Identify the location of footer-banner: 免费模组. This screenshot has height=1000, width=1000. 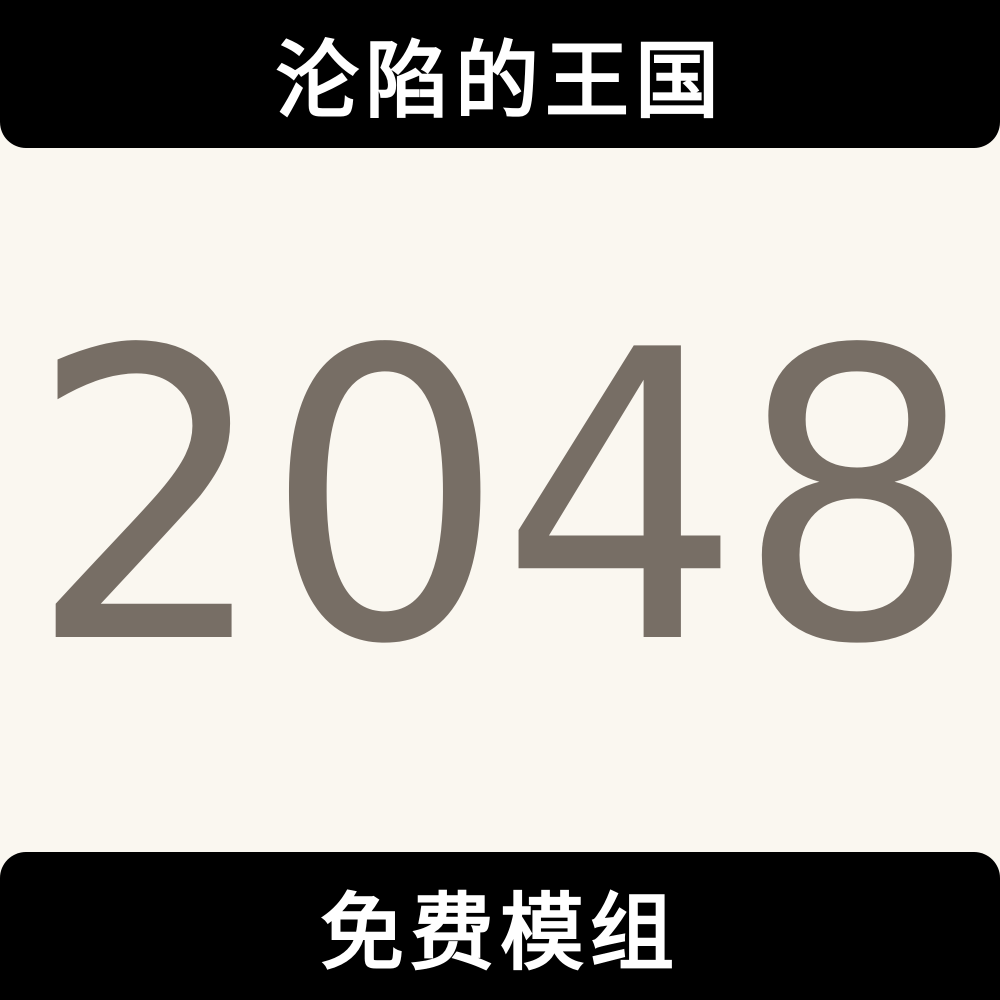
(500, 926).